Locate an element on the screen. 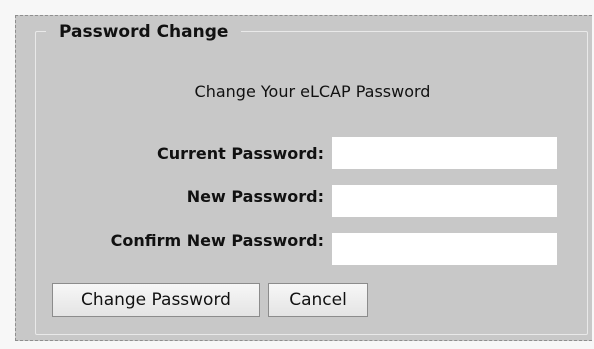 Image resolution: width=594 pixels, height=349 pixels. current-password-label: Current Password: is located at coordinates (240, 153).